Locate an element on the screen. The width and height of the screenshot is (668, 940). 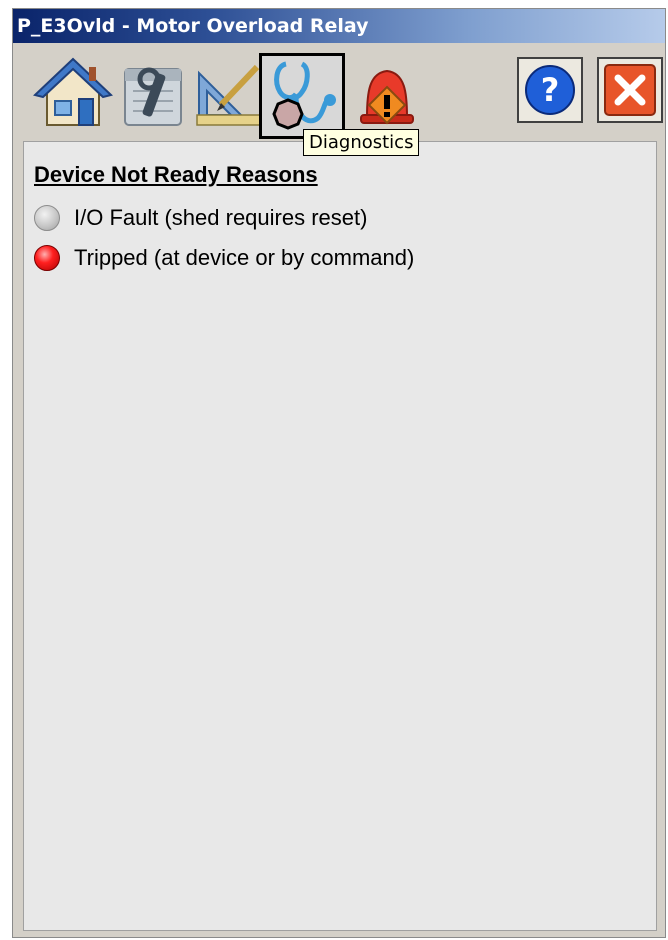
maintenance-icon is located at coordinates (153, 96).